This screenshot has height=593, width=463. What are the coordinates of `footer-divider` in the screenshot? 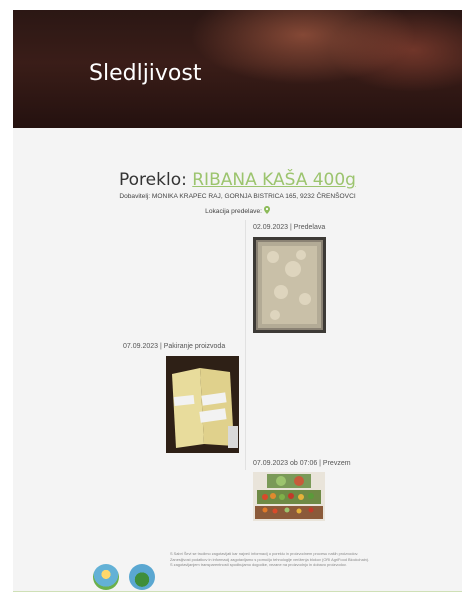 It's located at (237, 591).